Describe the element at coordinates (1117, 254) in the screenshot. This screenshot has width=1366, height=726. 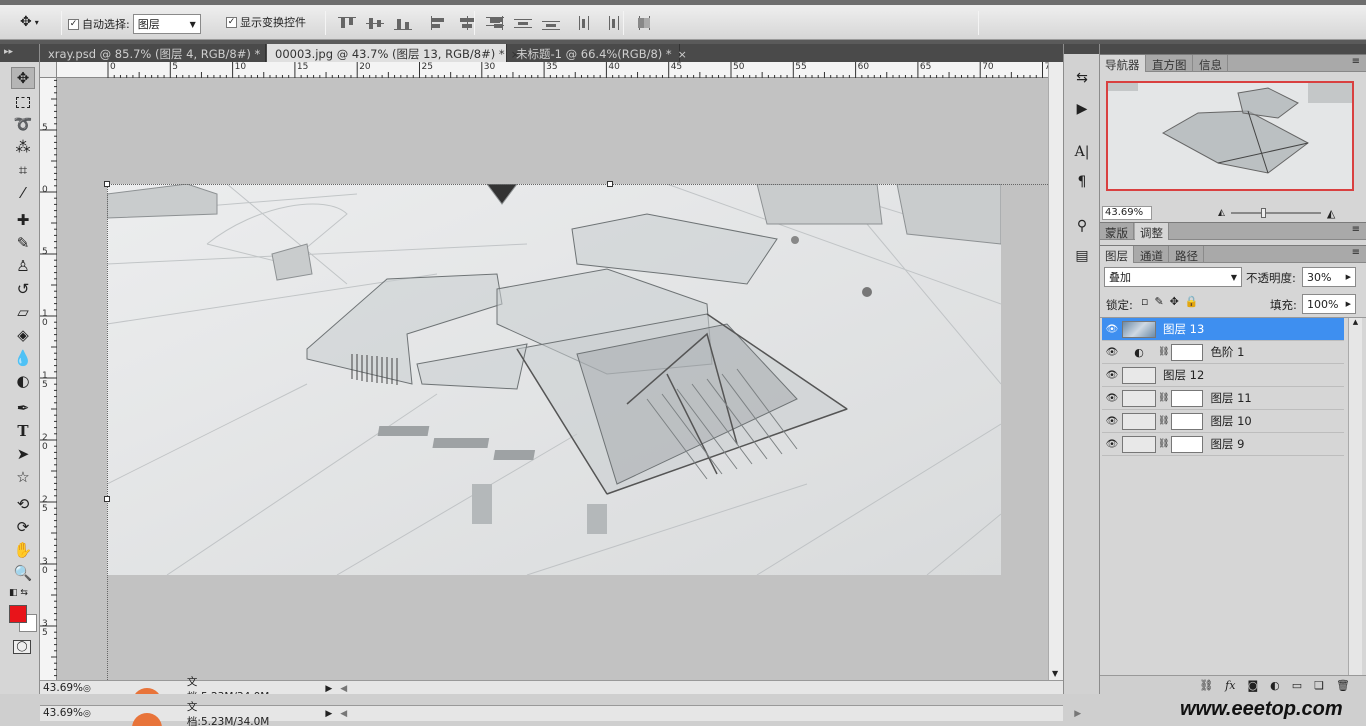
I see `tab-layers: 图层` at that location.